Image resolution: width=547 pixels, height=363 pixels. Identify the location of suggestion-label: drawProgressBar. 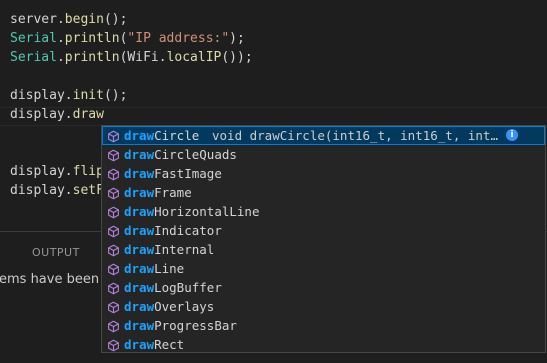
(180, 325).